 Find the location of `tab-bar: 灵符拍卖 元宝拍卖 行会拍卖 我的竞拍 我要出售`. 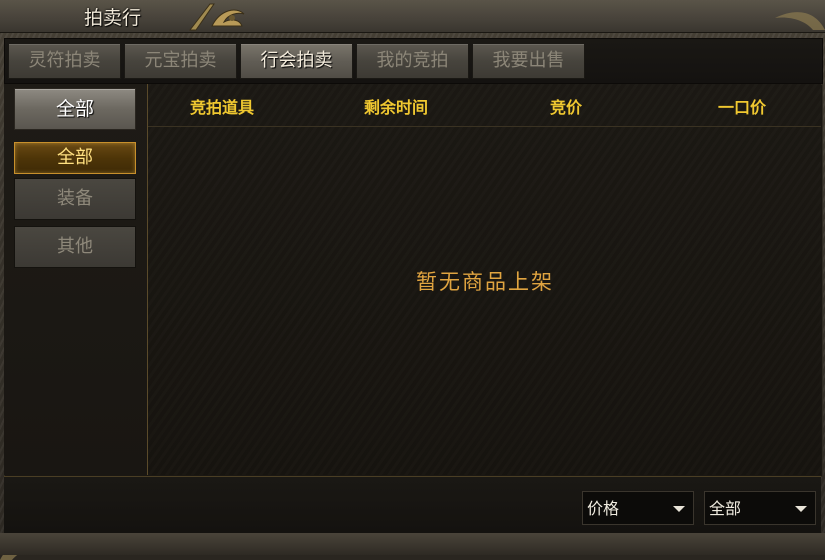

tab-bar: 灵符拍卖 元宝拍卖 行会拍卖 我的竞拍 我要出售 is located at coordinates (413, 61).